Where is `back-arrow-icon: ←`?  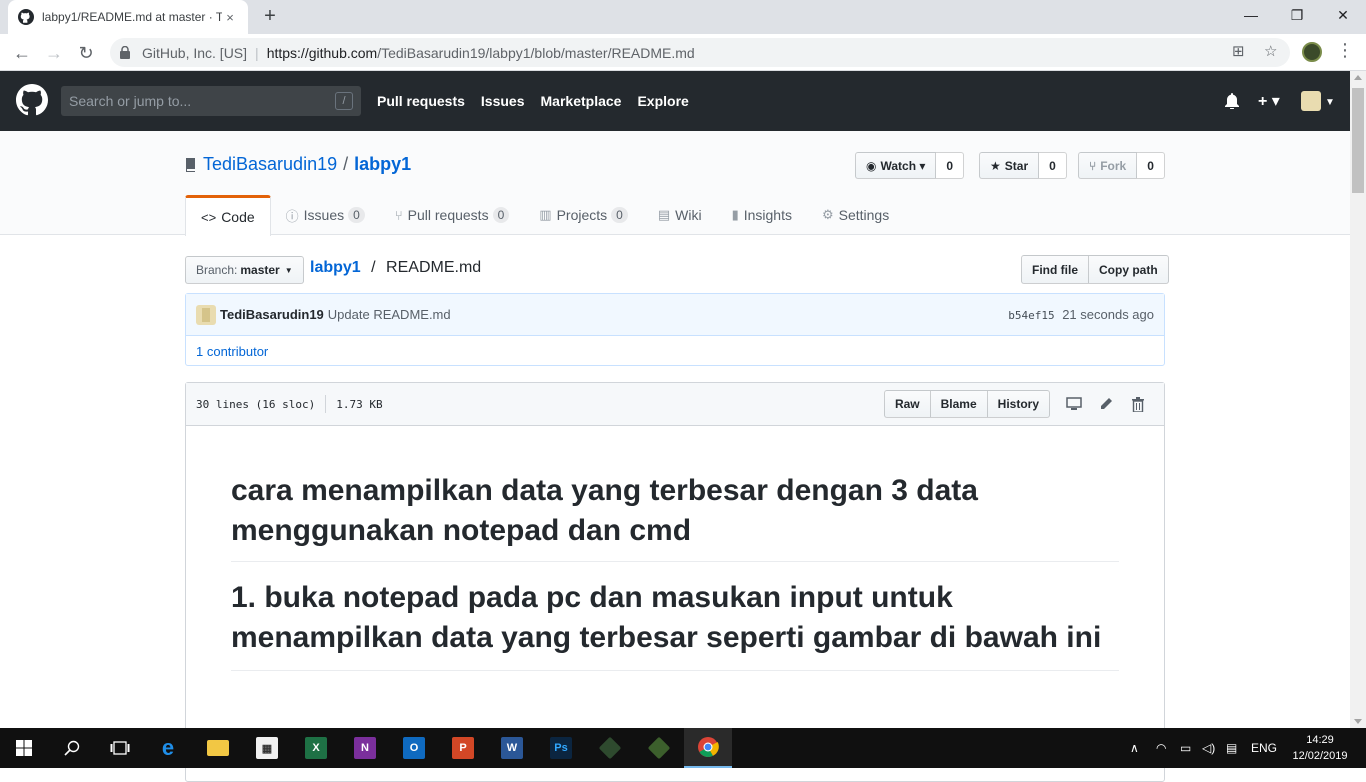 back-arrow-icon: ← is located at coordinates (22, 53).